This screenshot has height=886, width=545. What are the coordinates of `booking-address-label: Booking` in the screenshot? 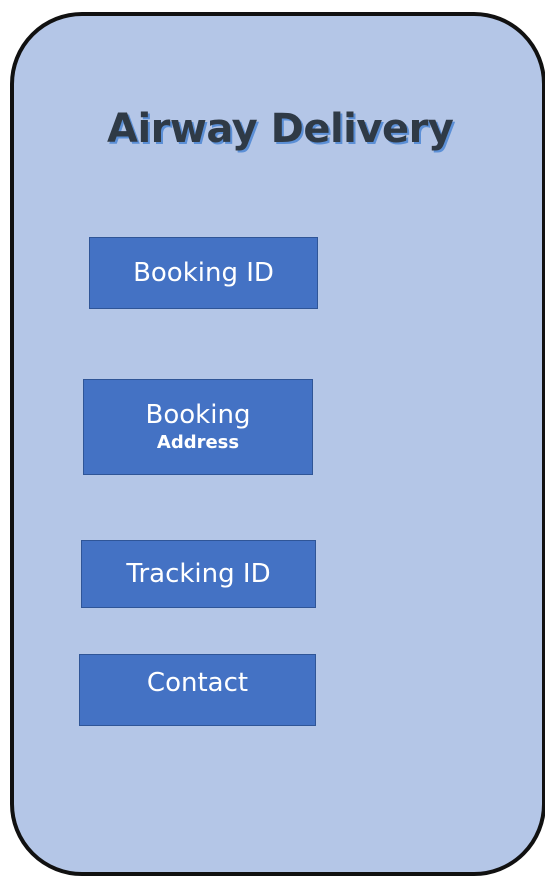 It's located at (198, 415).